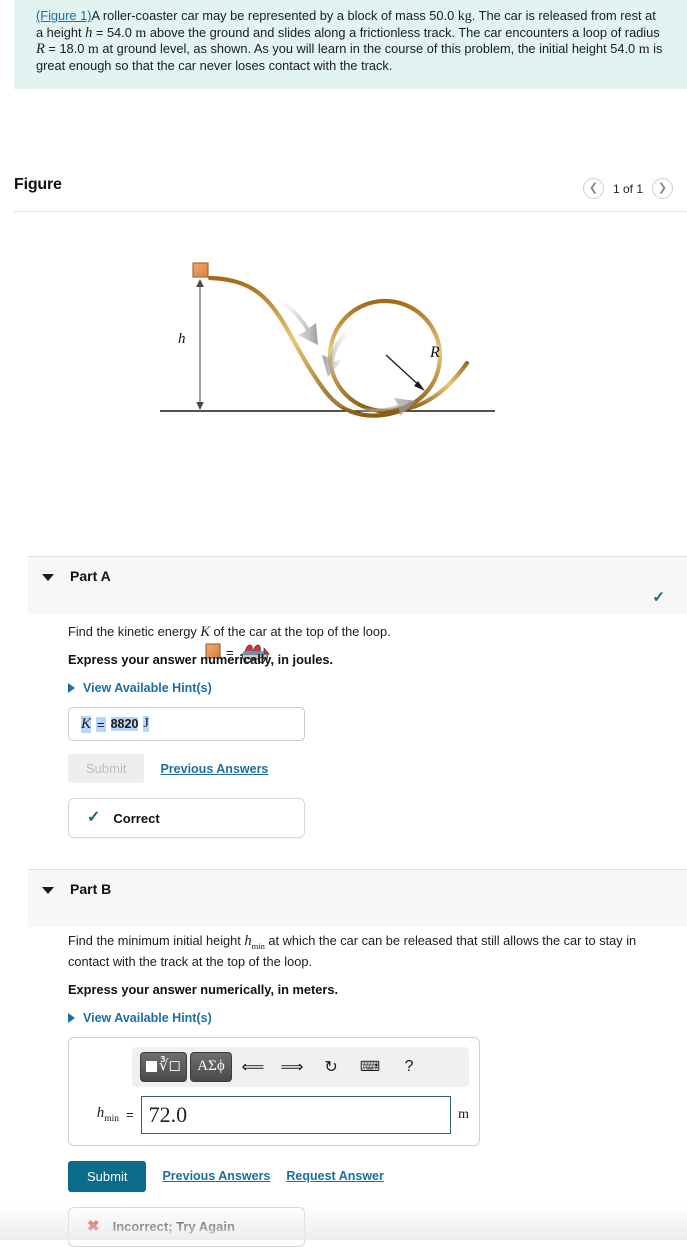 This screenshot has width=687, height=1247. Describe the element at coordinates (644, 49) in the screenshot. I see `unit-m-3: m` at that location.